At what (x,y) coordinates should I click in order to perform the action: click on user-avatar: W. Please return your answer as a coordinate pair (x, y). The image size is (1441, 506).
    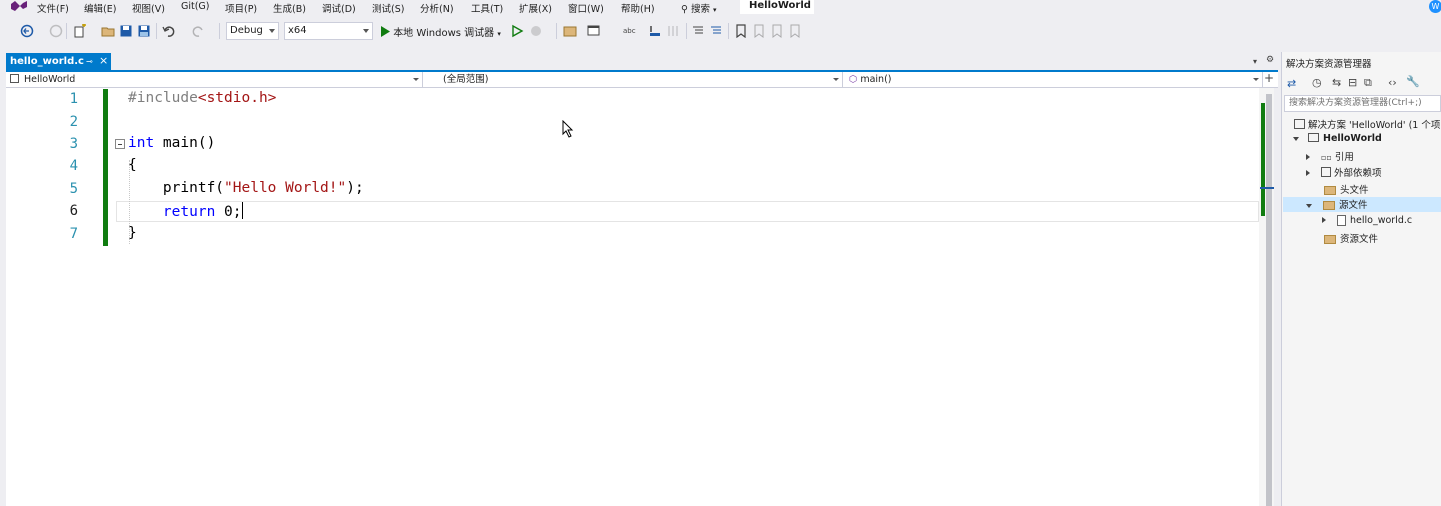
    Looking at the image, I should click on (1435, 6).